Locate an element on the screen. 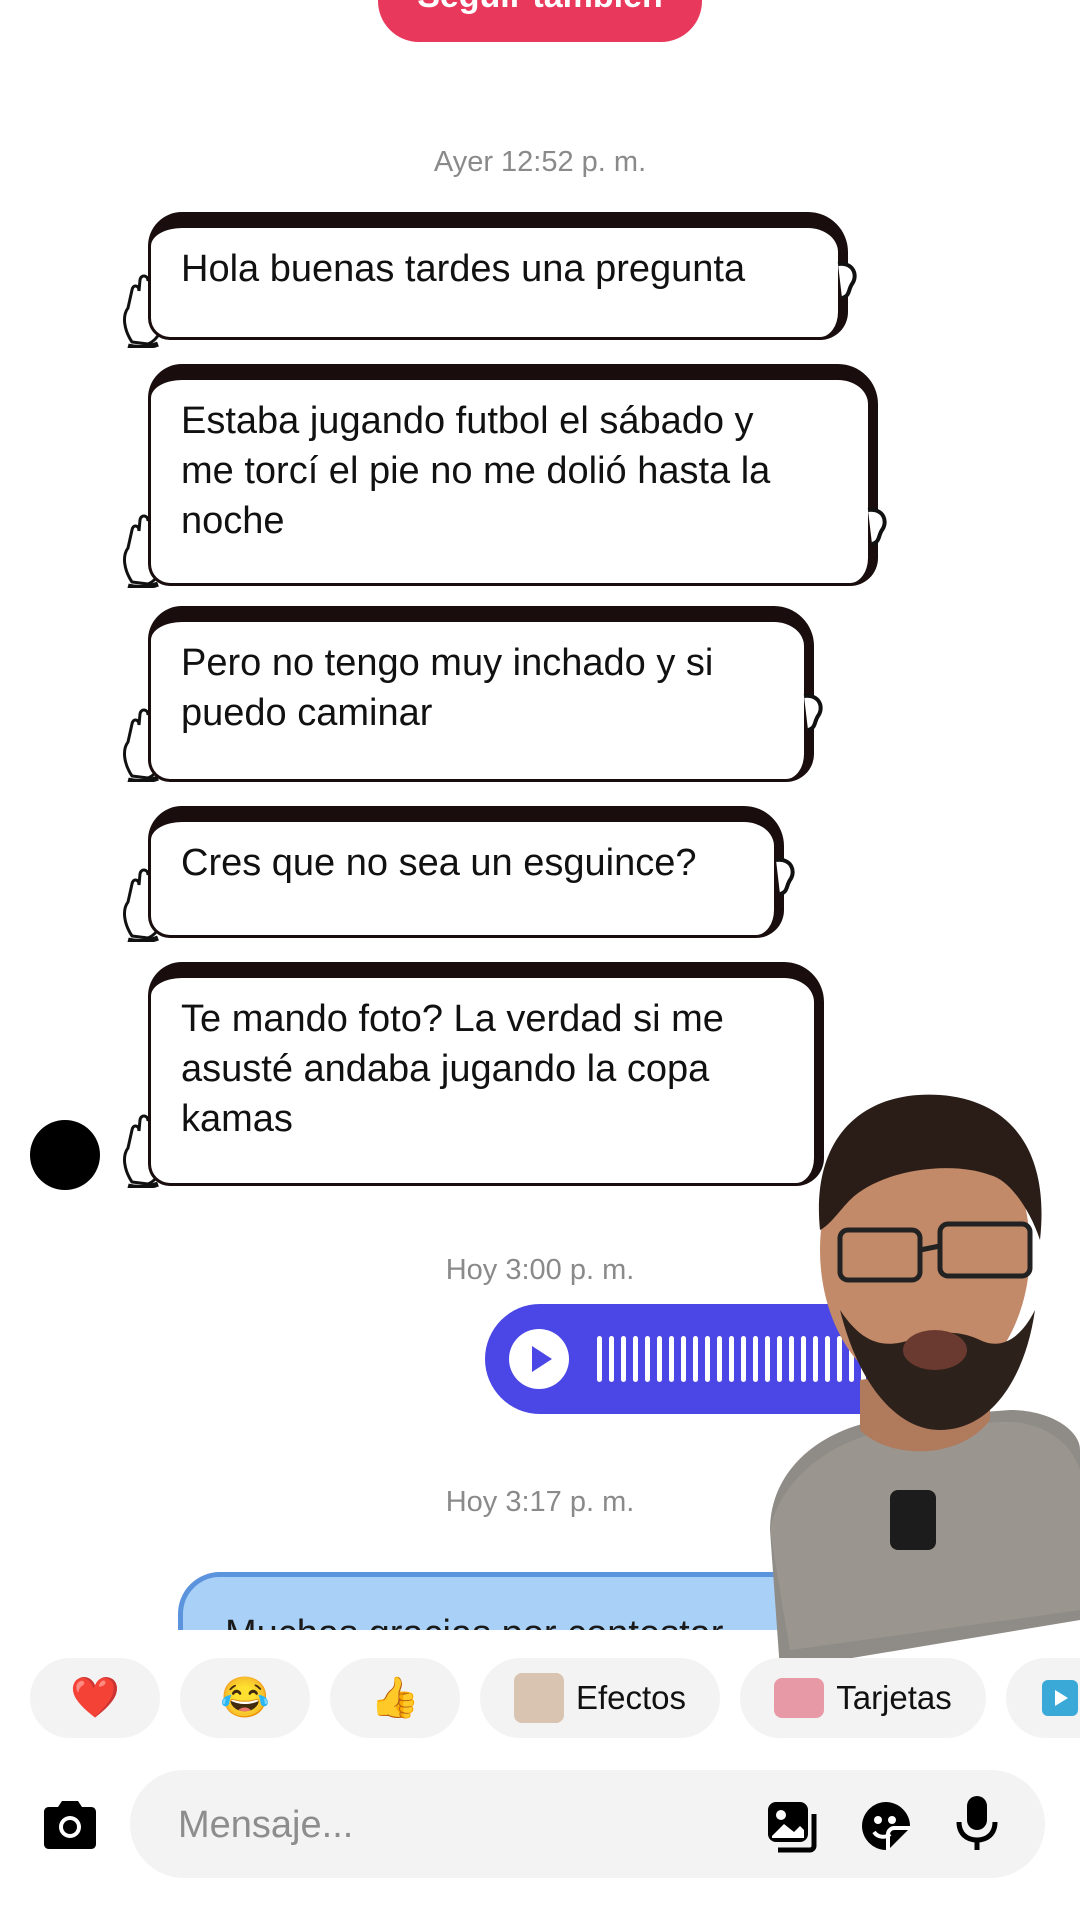 This screenshot has height=1920, width=1080. play-button is located at coordinates (539, 1359).